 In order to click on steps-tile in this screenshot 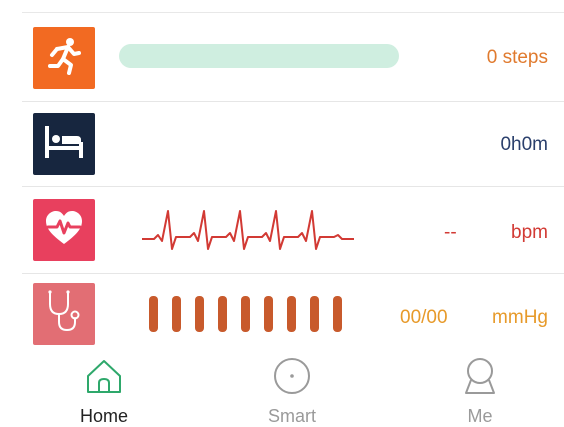, I will do `click(64, 58)`.